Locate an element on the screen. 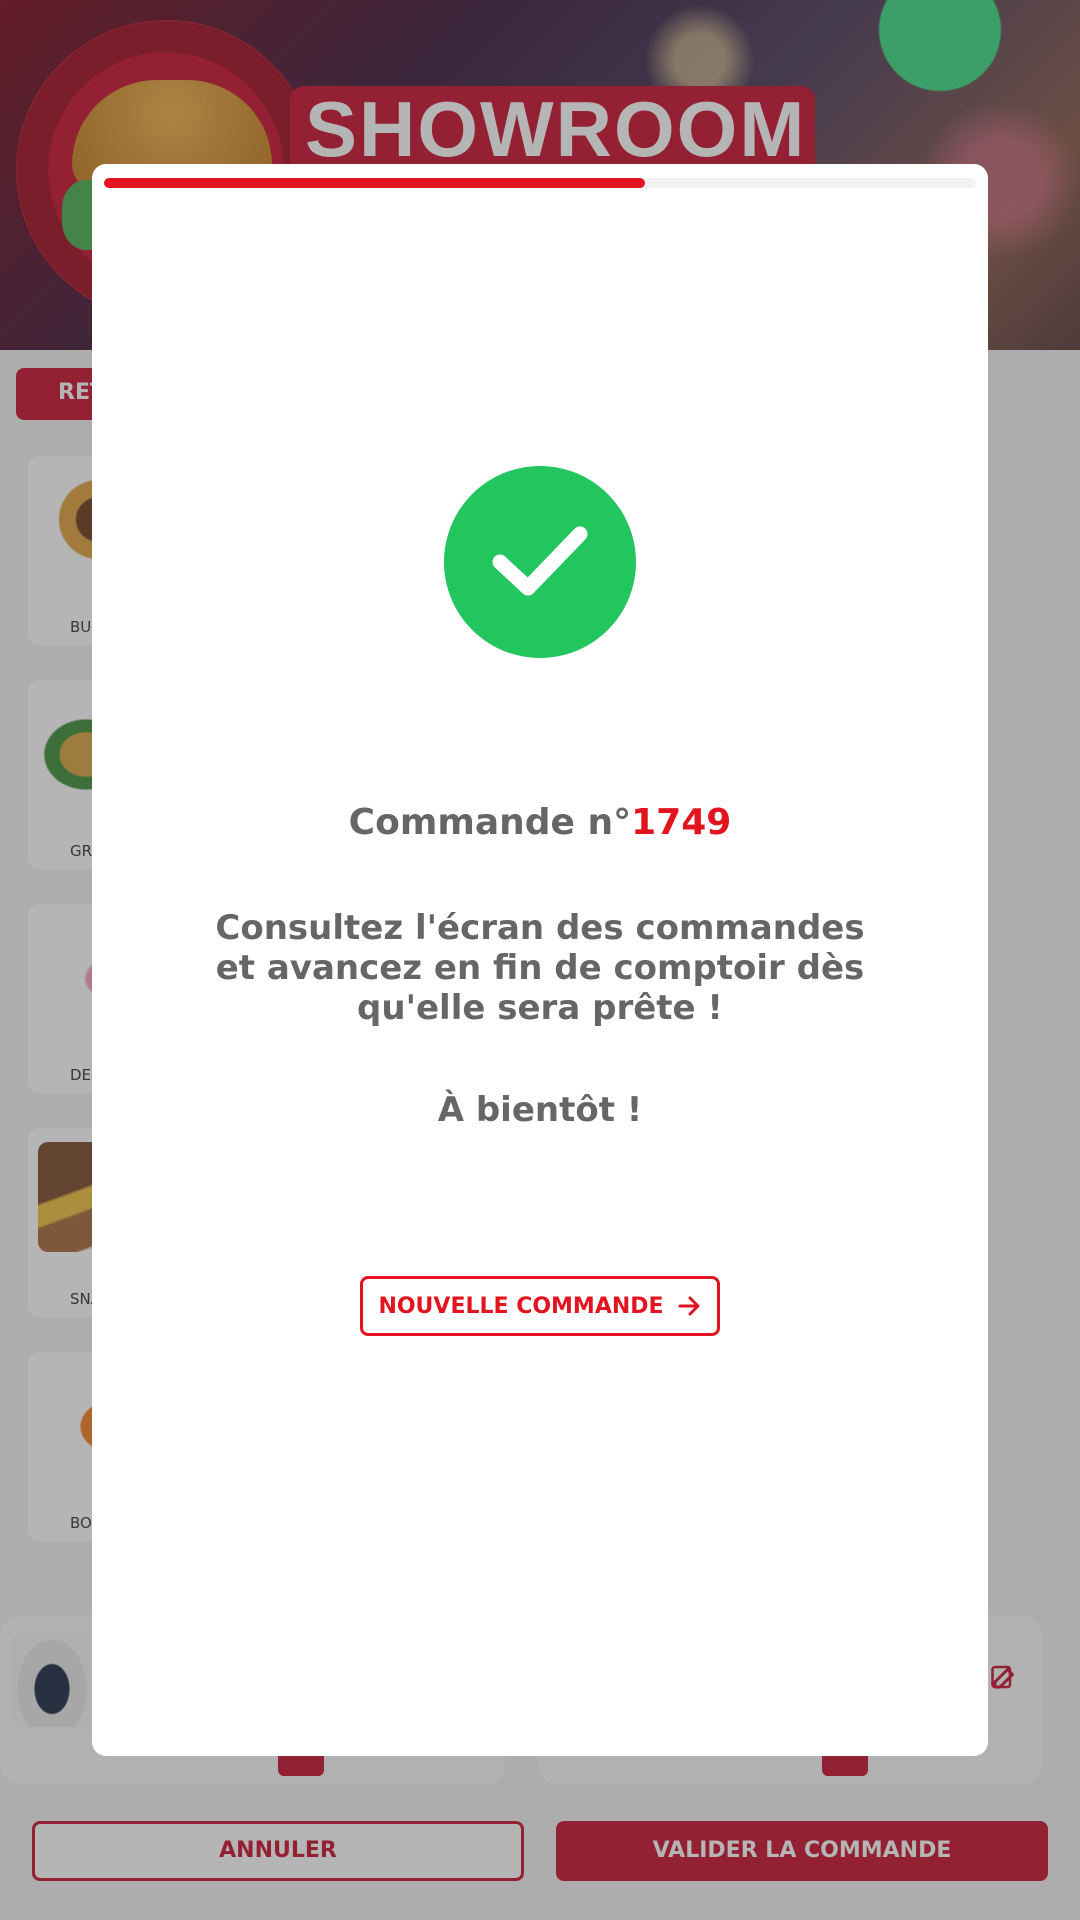 The width and height of the screenshot is (1080, 1920). new-order-button: NOUVELLE COMMANDE is located at coordinates (540, 1306).